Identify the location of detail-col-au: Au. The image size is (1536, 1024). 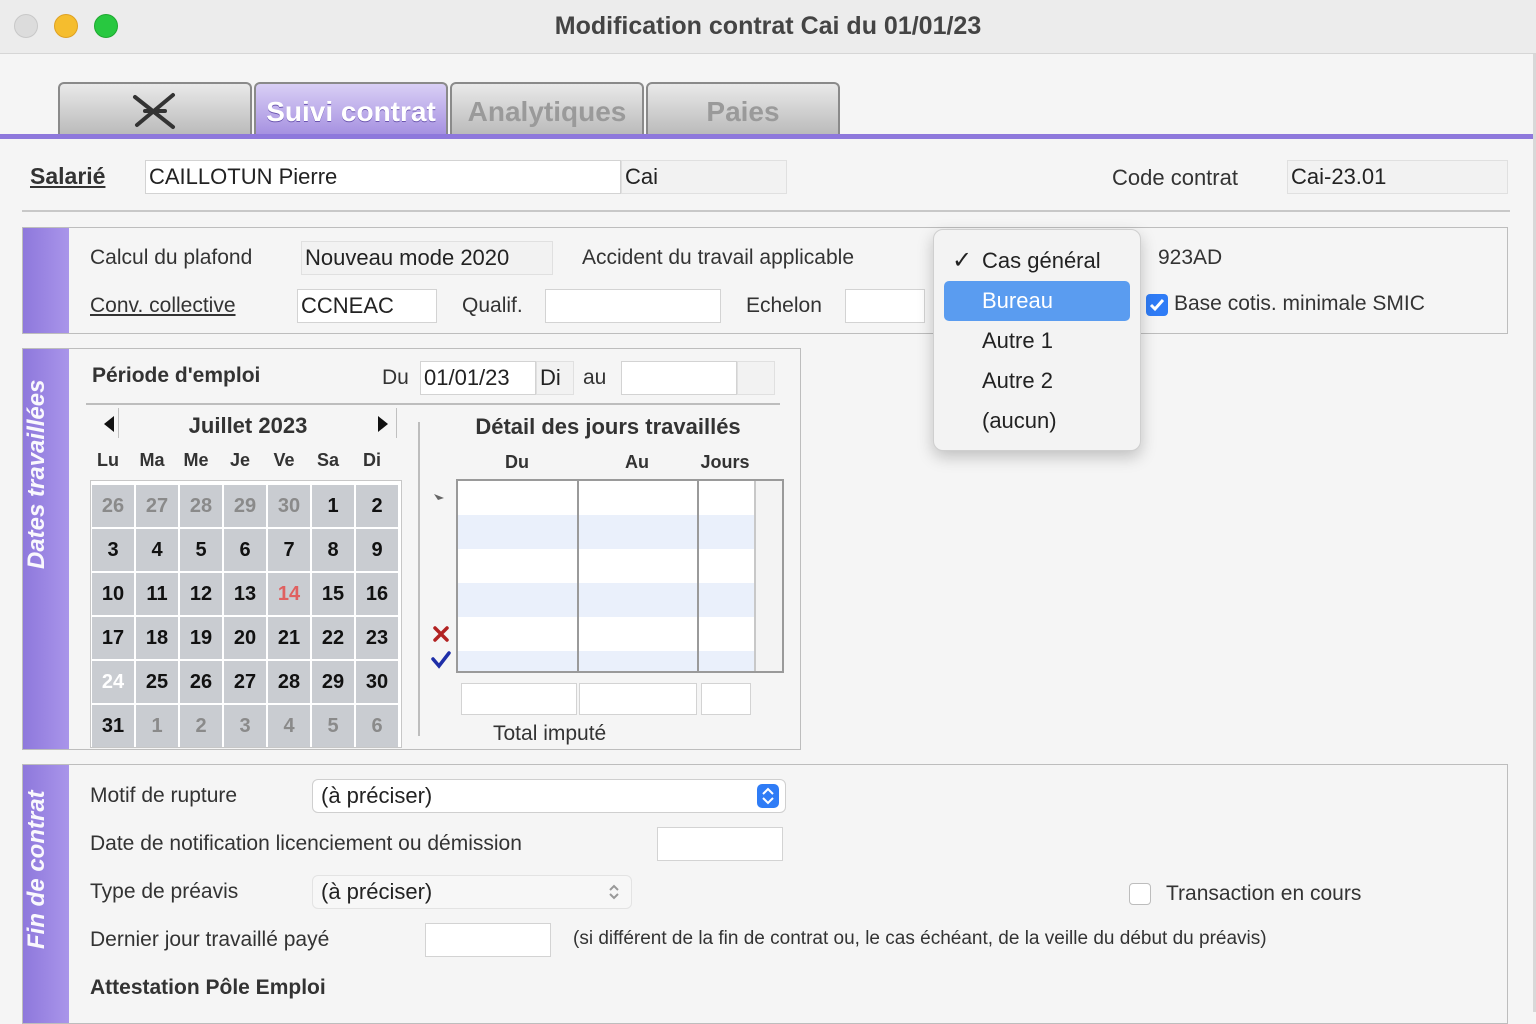
(637, 462).